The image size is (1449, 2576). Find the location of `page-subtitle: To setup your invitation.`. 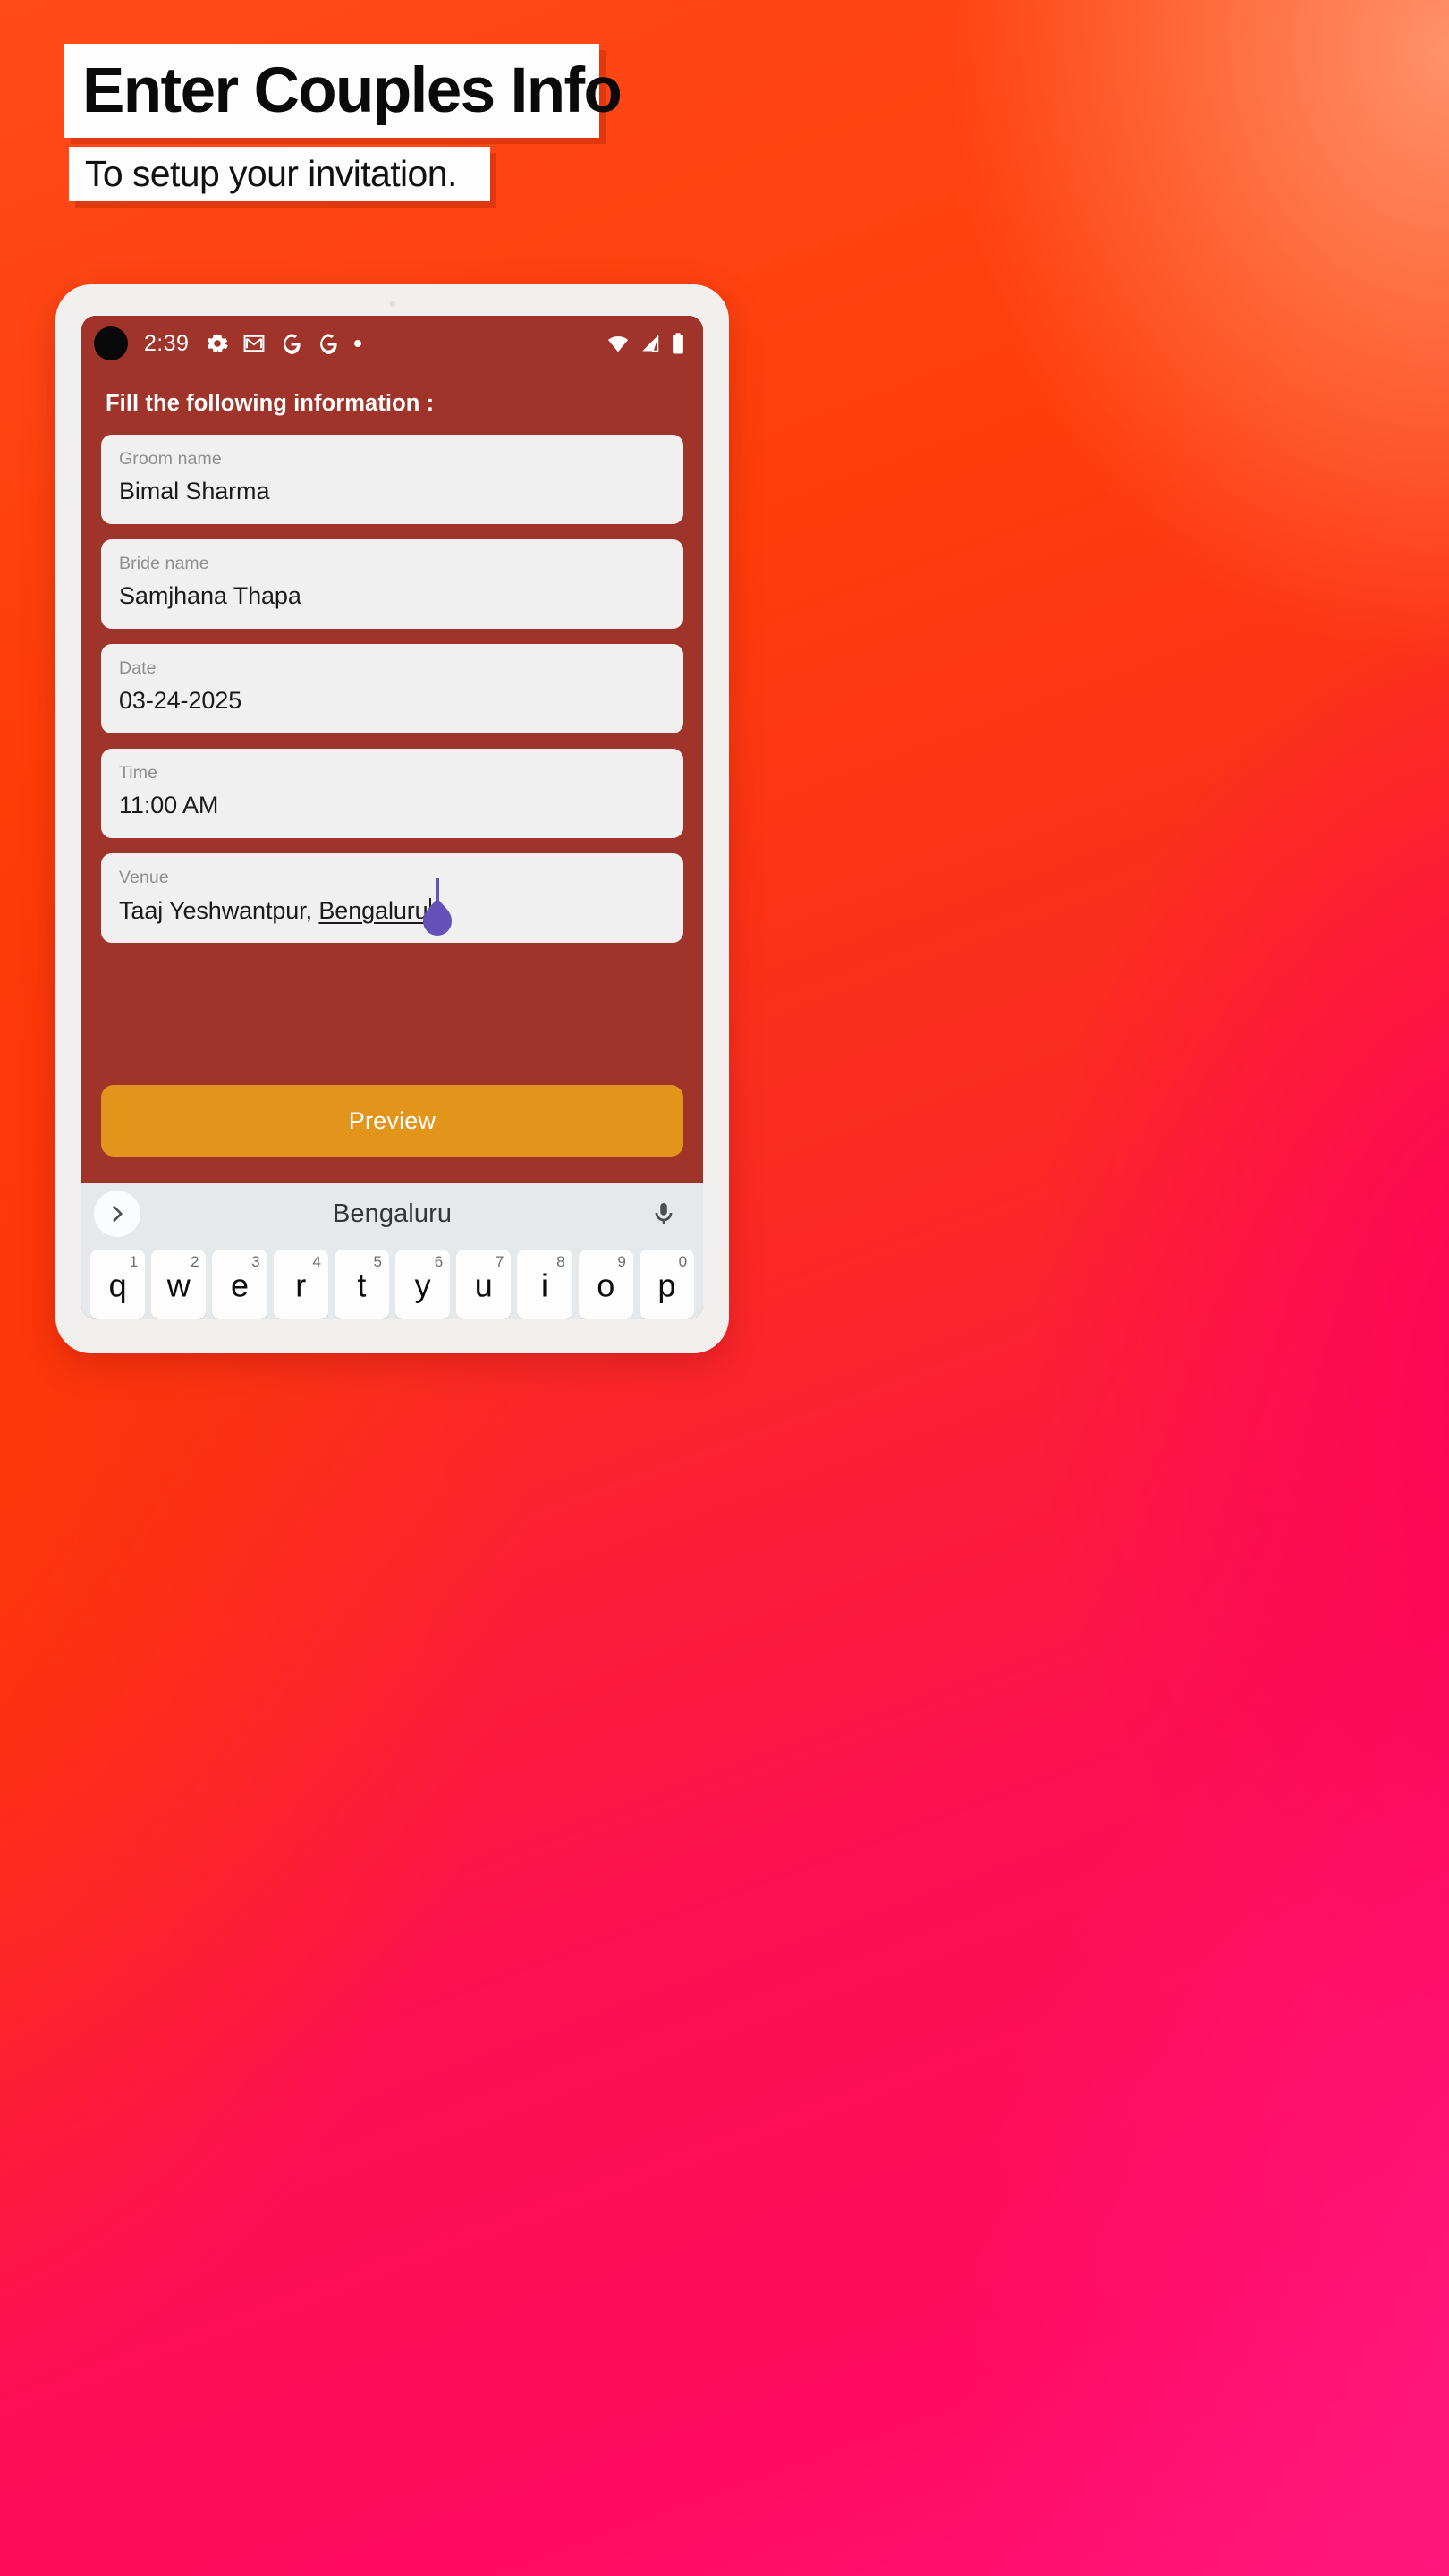

page-subtitle: To setup your invitation. is located at coordinates (271, 173).